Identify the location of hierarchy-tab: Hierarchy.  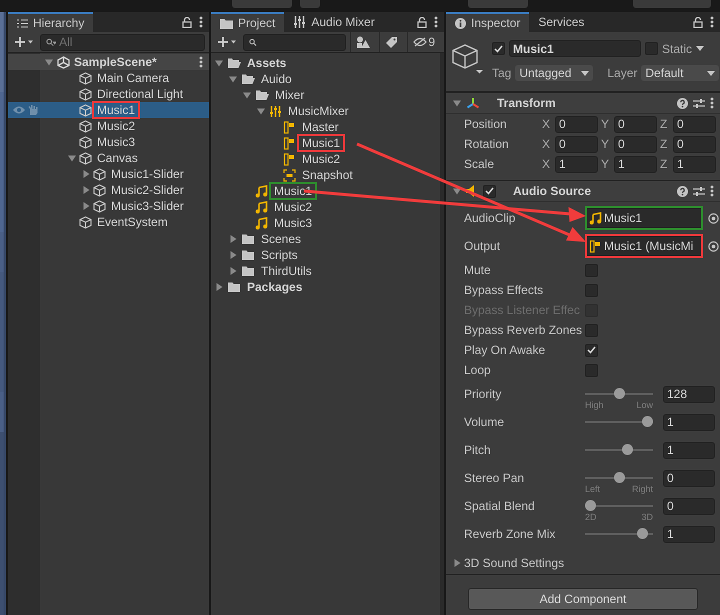
(51, 22).